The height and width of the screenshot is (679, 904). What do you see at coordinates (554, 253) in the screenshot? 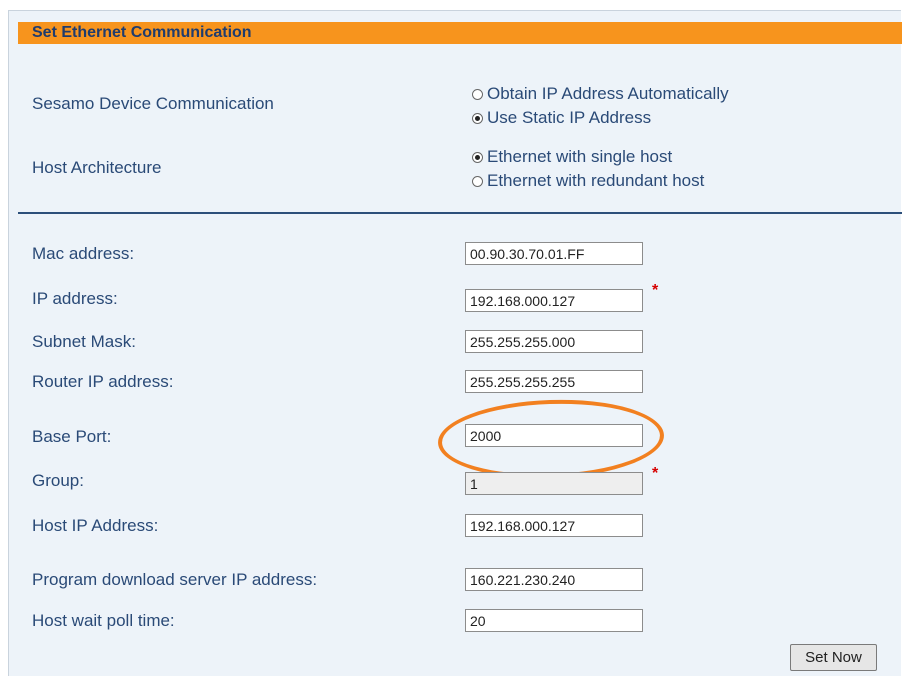
I see `mac-address-input` at bounding box center [554, 253].